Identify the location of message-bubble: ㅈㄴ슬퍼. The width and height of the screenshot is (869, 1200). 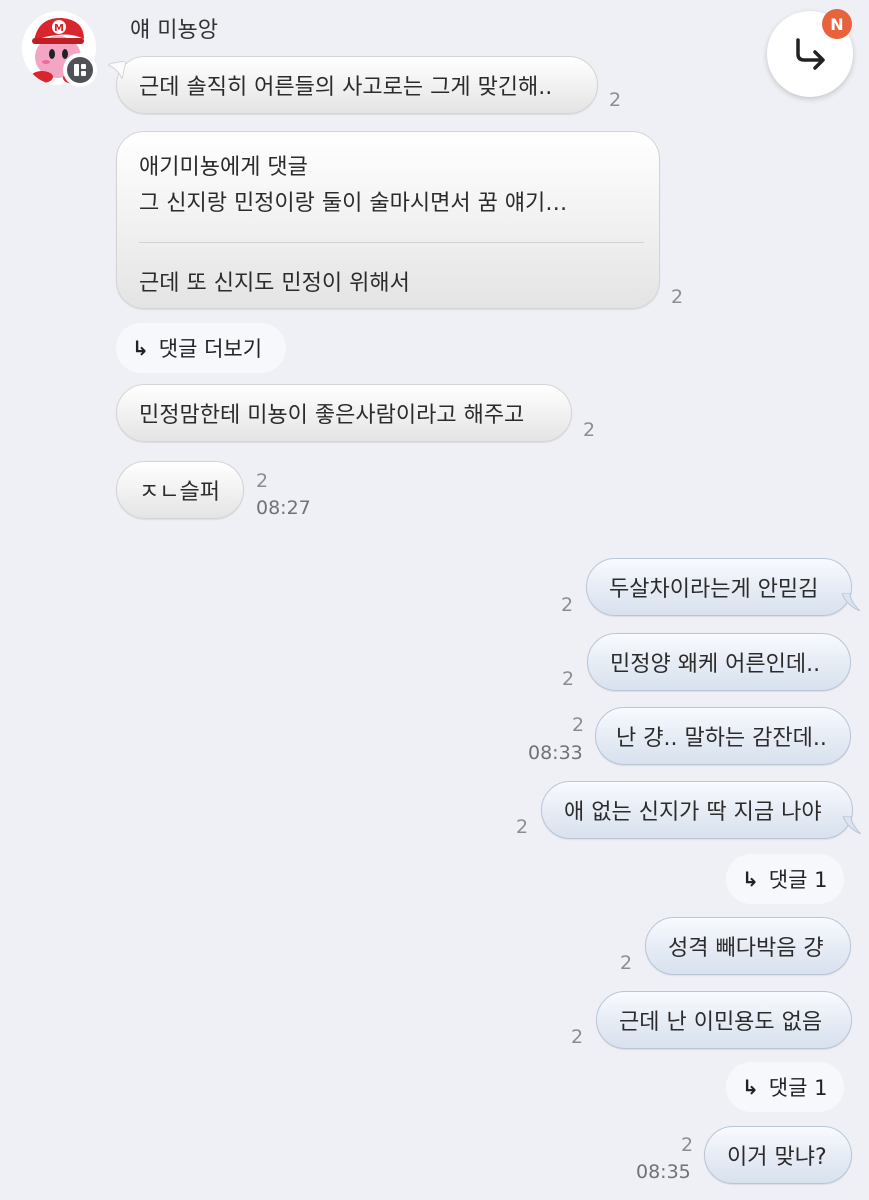
(180, 490).